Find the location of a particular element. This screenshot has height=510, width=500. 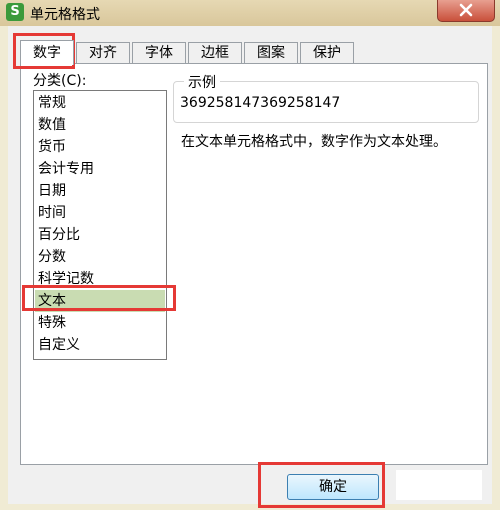

tab-border: 边框 is located at coordinates (215, 52).